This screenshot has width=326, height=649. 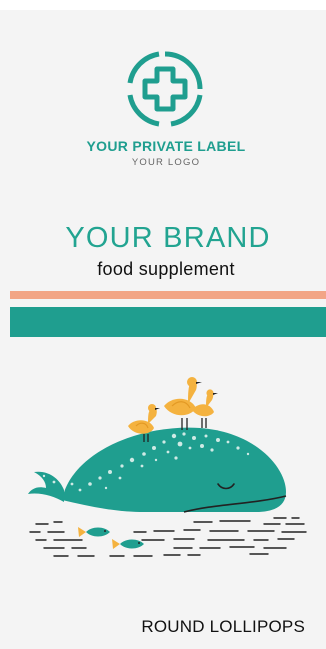 What do you see at coordinates (166, 146) in the screenshot?
I see `private-label-text: YOUR PRIVATE LABEL` at bounding box center [166, 146].